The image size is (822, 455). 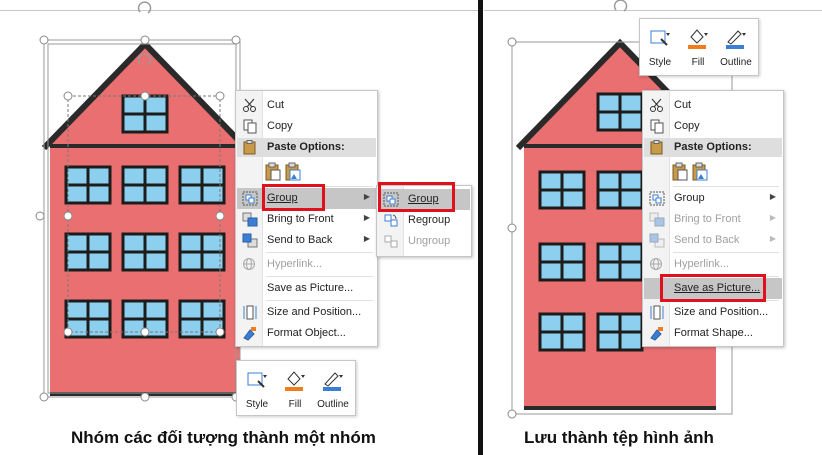 I want to click on submenu-item-ungroup: Ungroup, so click(x=424, y=241).